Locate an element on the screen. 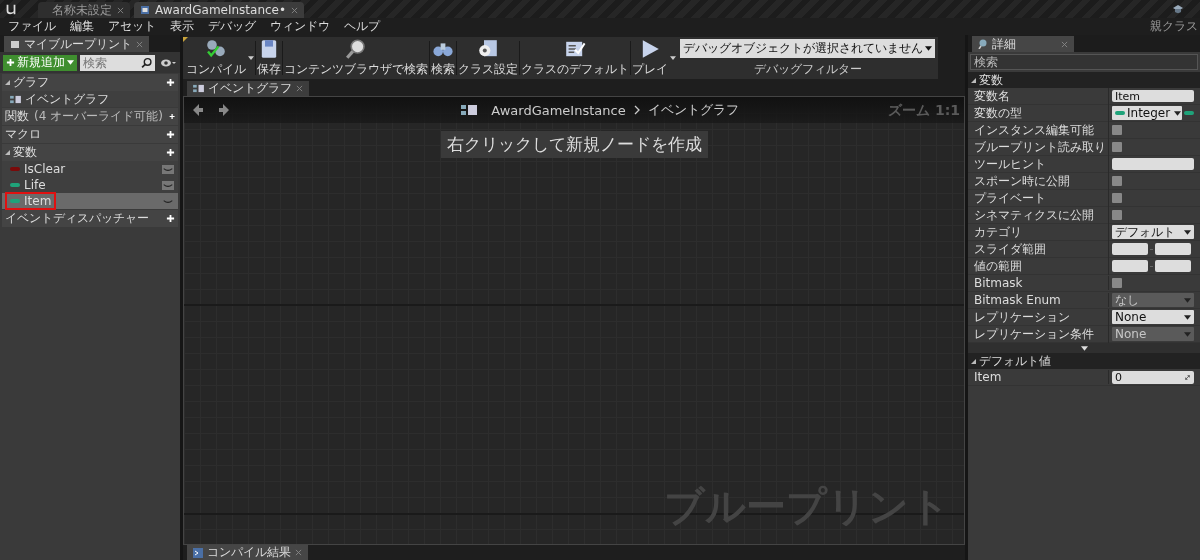  chevron-right-icon is located at coordinates (636, 110).